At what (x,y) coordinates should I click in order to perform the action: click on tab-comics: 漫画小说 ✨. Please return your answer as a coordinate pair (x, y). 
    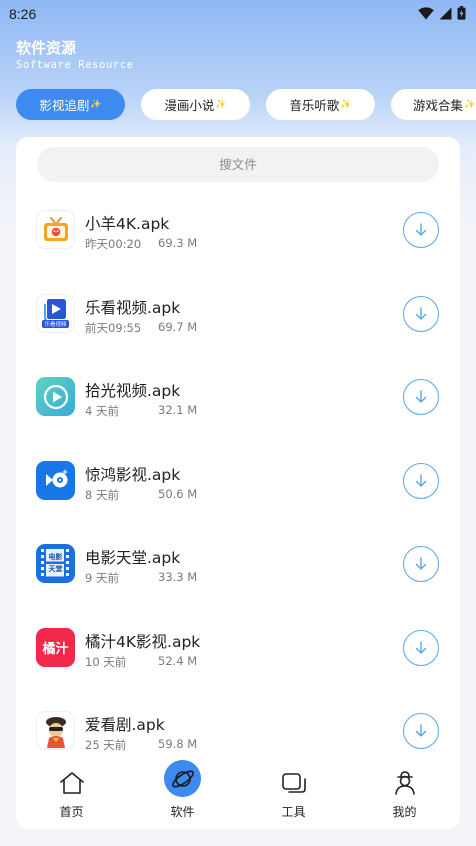
    Looking at the image, I should click on (195, 104).